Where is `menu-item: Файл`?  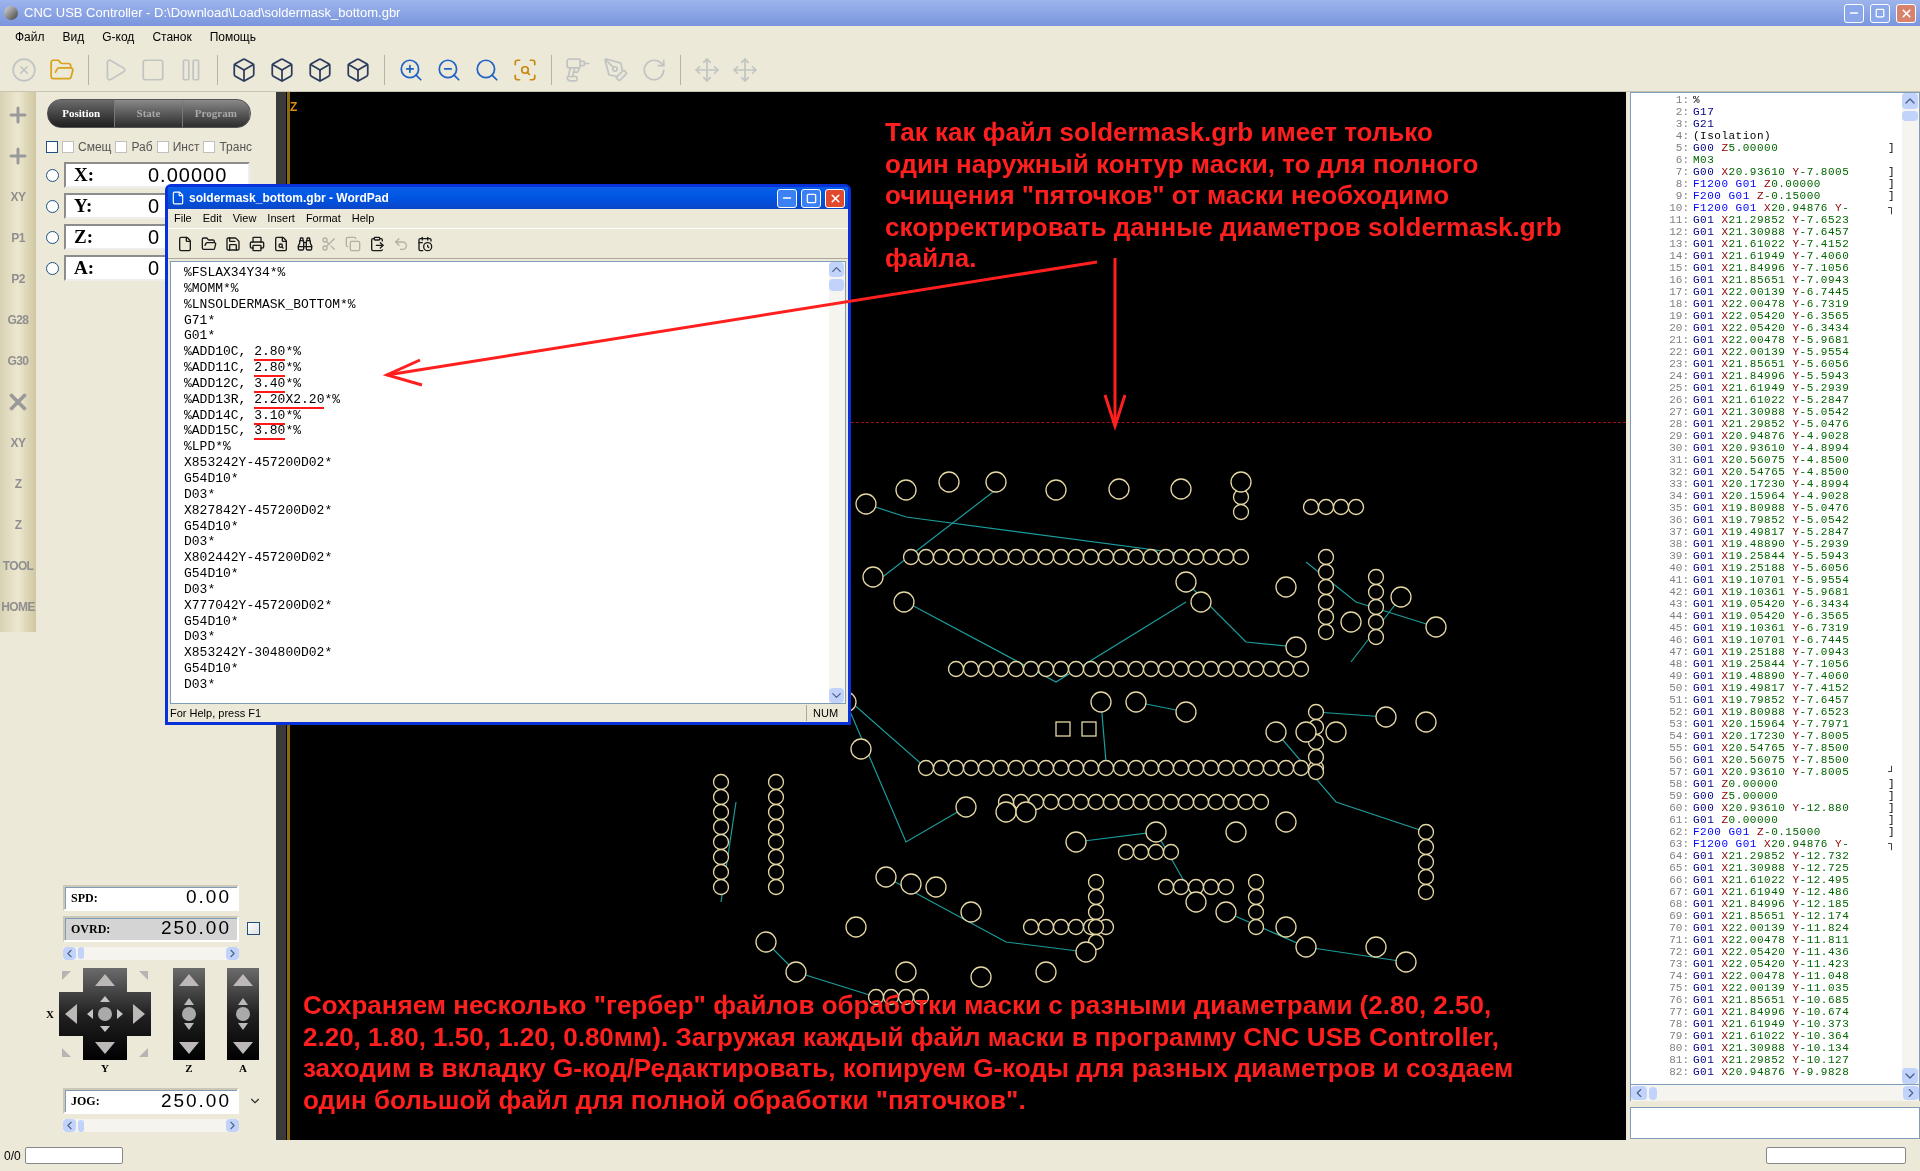 menu-item: Файл is located at coordinates (30, 37).